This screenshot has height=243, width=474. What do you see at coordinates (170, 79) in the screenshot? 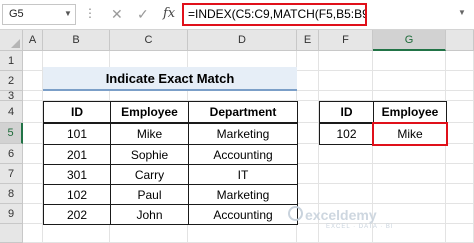
I see `sheet-title: Indicate Exact Match` at bounding box center [170, 79].